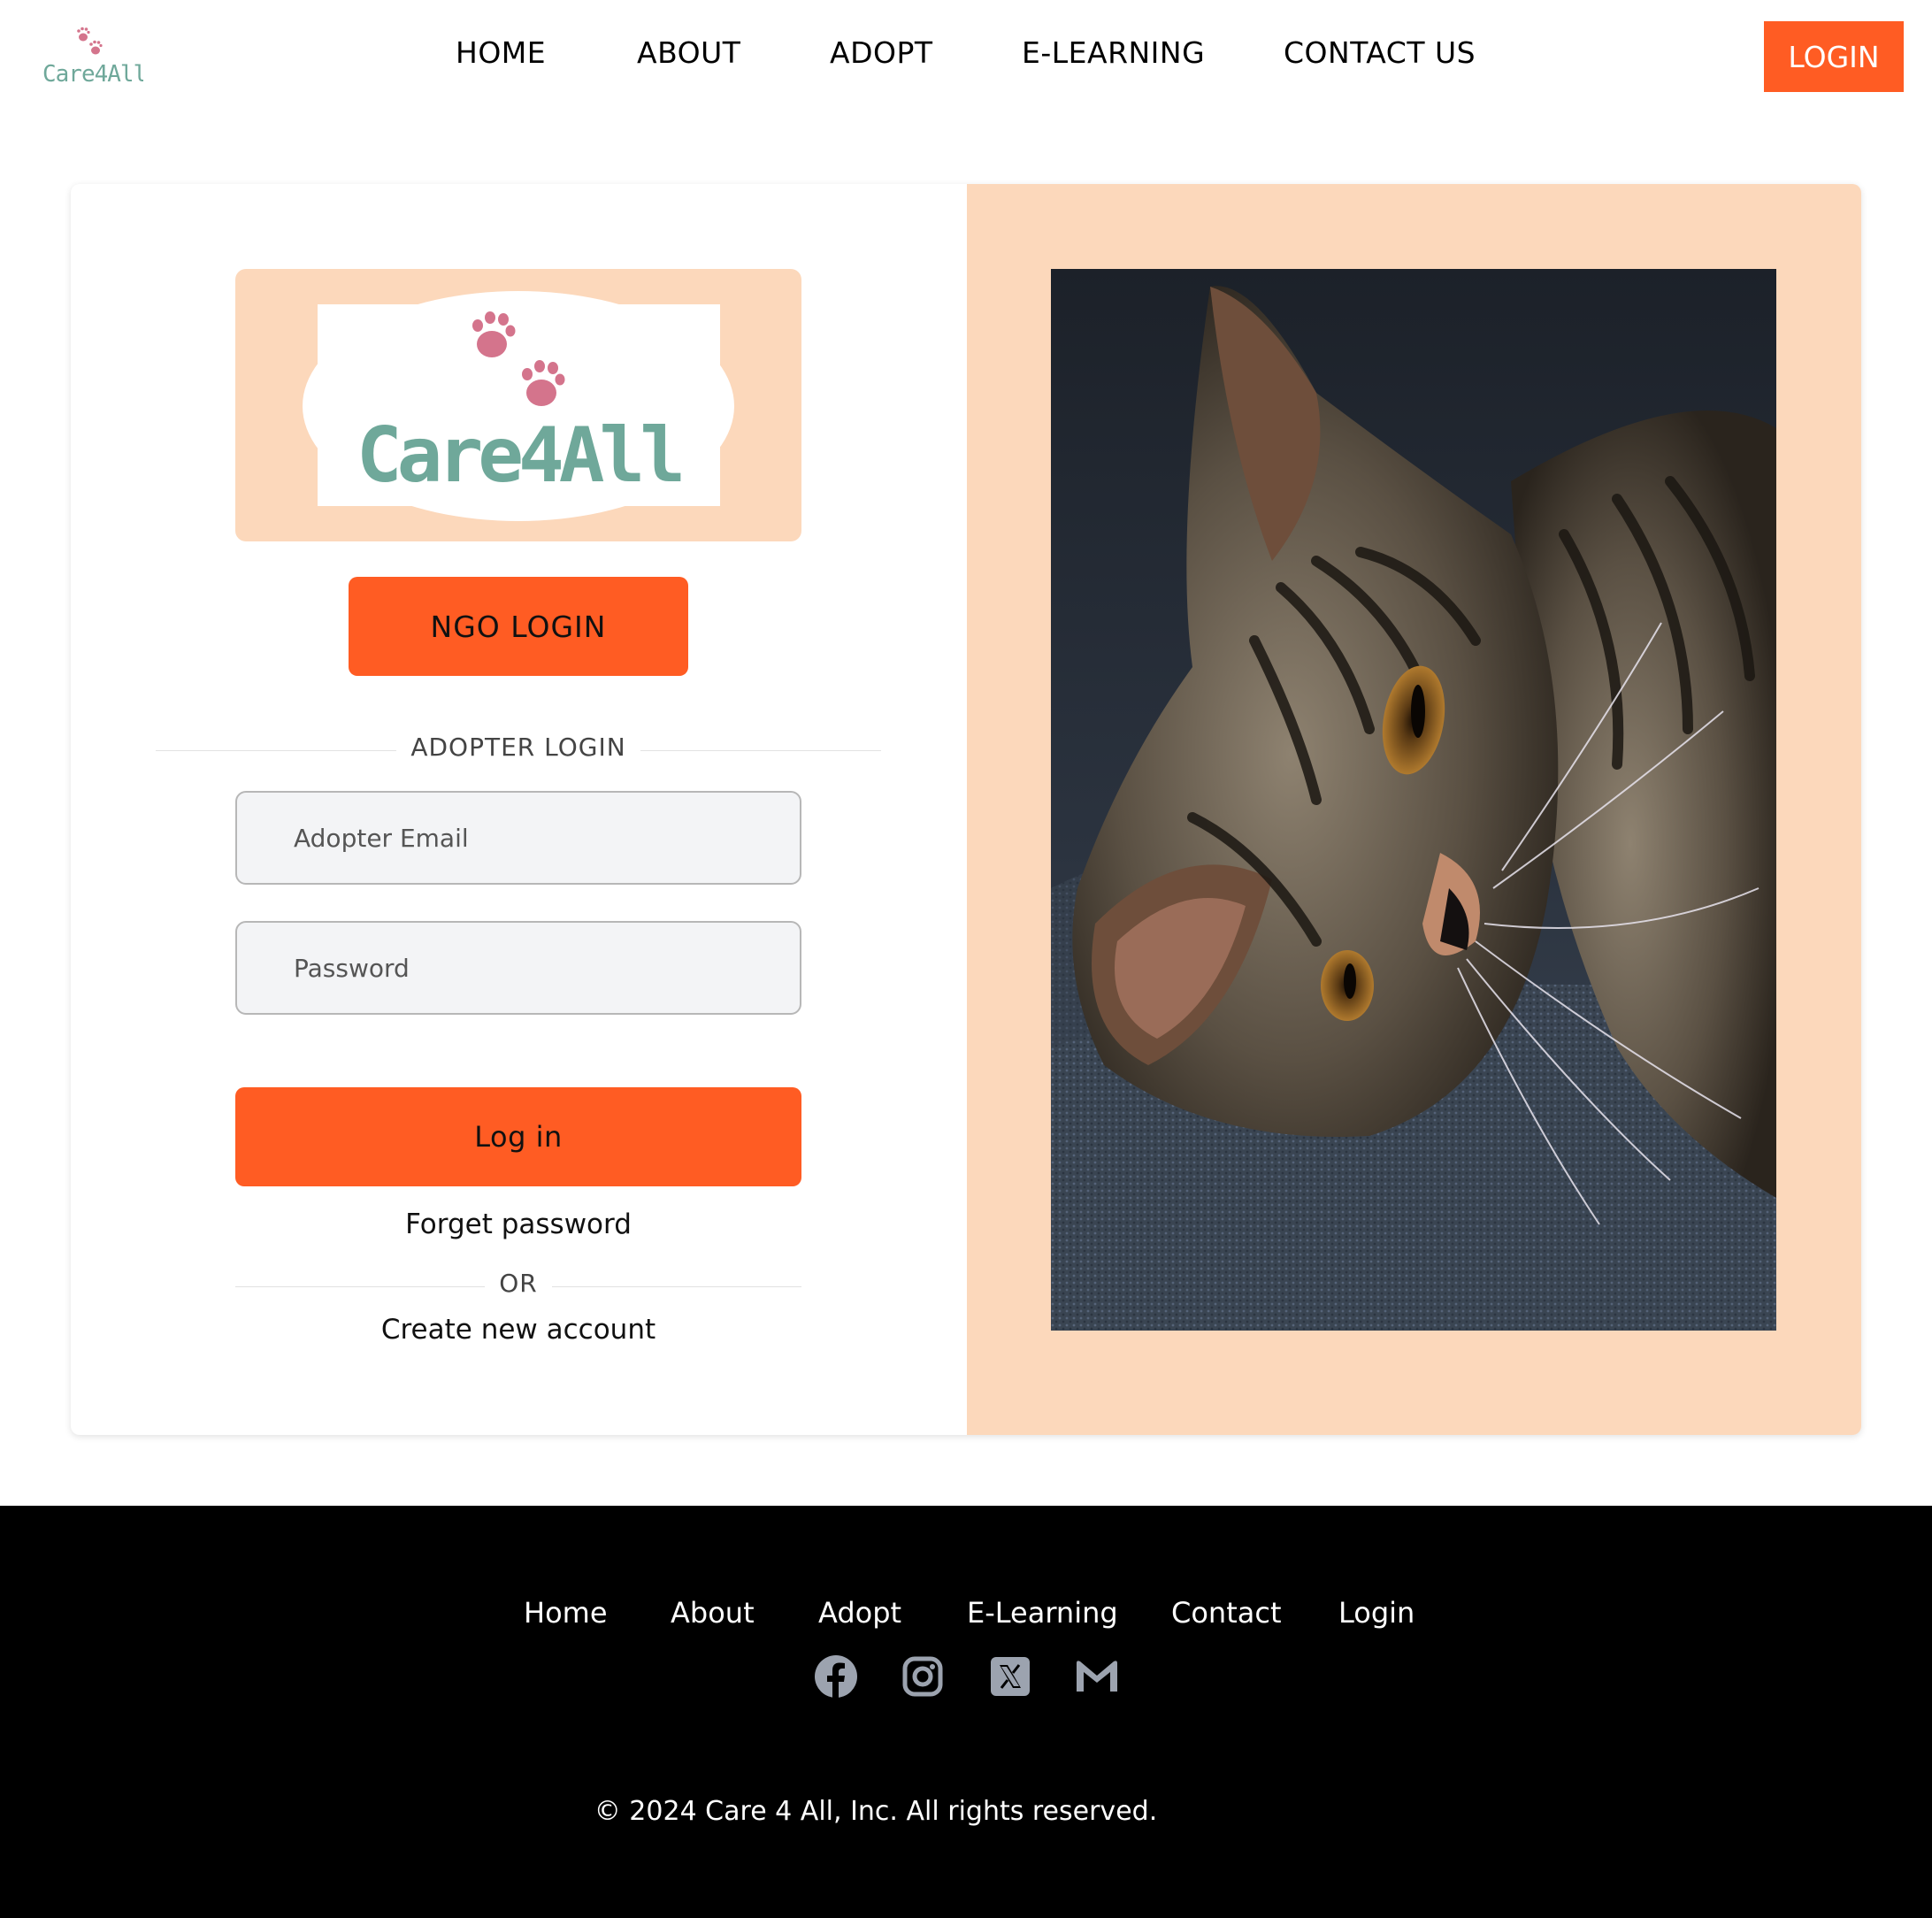 The height and width of the screenshot is (1918, 1932). What do you see at coordinates (1834, 56) in the screenshot?
I see `header-login-button: LOGIN` at bounding box center [1834, 56].